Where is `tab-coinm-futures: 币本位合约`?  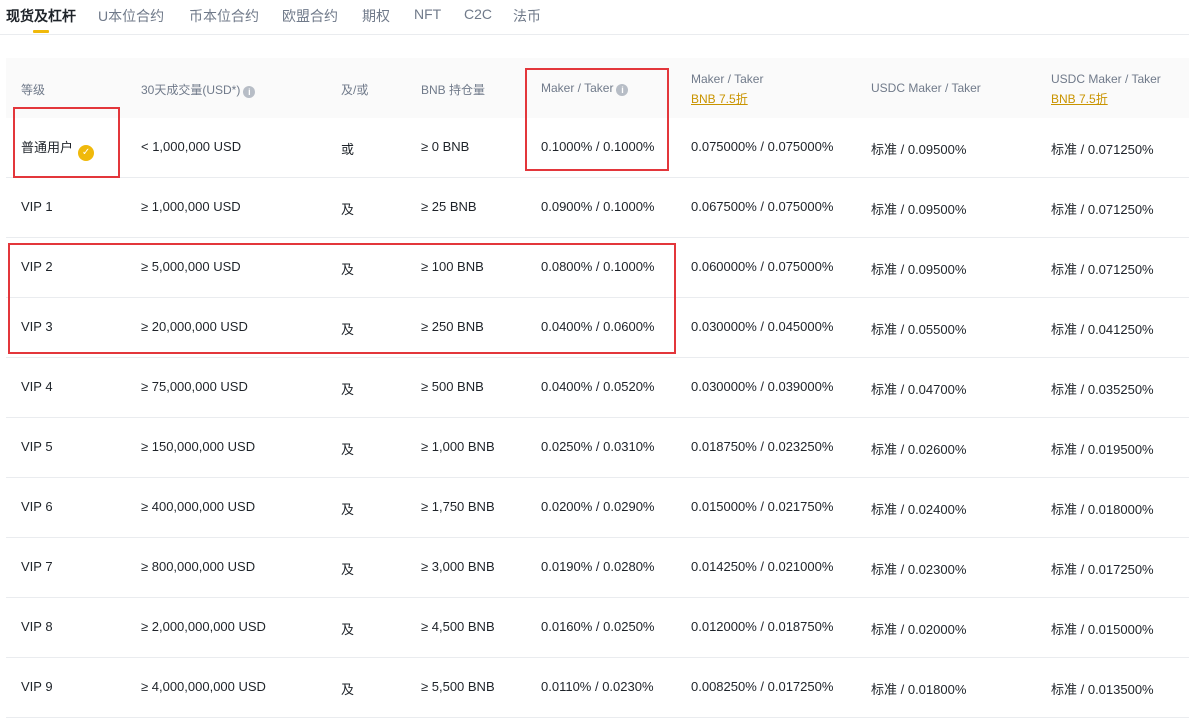
tab-coinm-futures: 币本位合约 is located at coordinates (224, 16).